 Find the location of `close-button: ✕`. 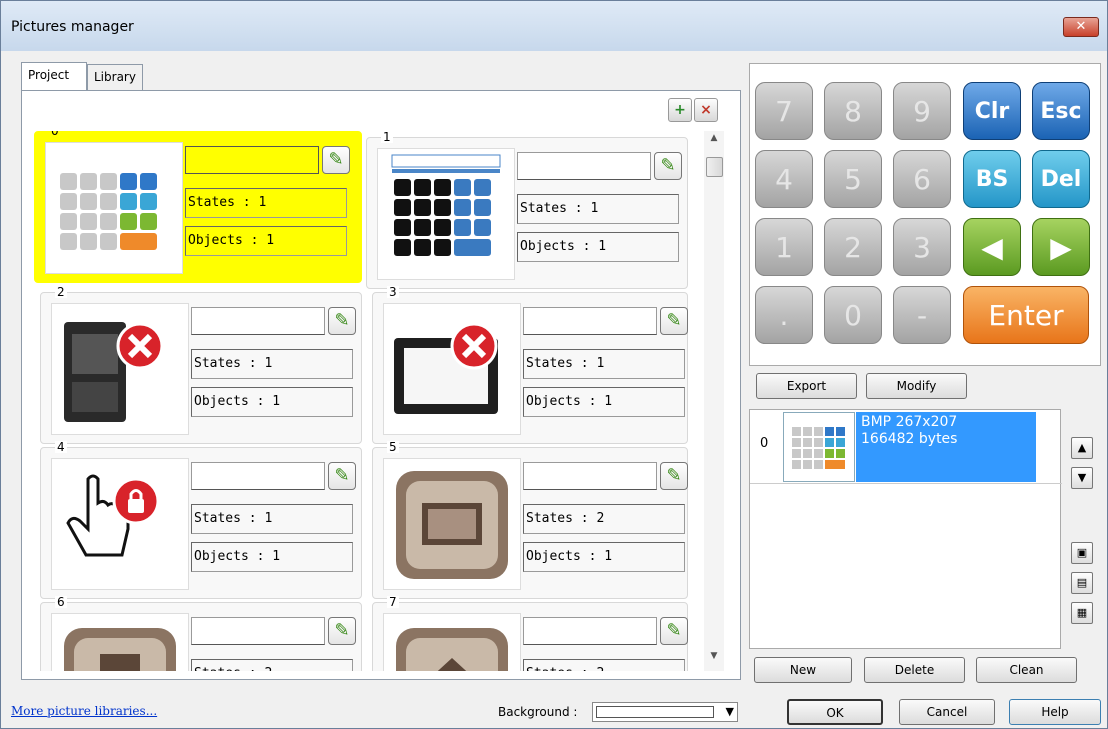

close-button: ✕ is located at coordinates (1081, 27).